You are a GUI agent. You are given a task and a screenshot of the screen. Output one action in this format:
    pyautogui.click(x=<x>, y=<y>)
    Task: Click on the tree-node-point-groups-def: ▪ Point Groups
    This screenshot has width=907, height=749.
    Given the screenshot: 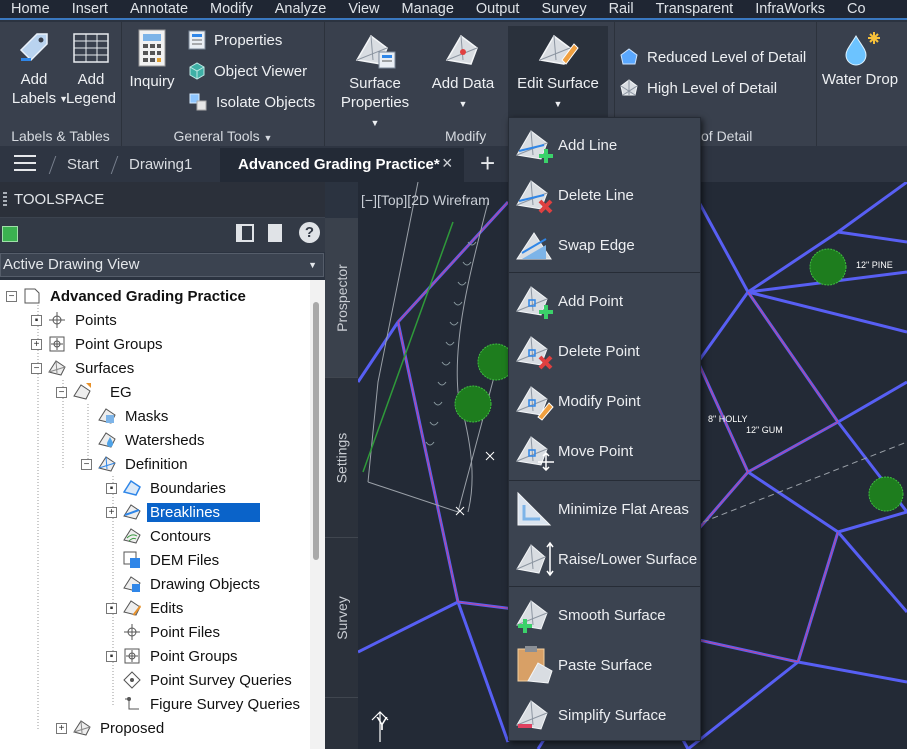 What is the action you would take?
    pyautogui.click(x=173, y=656)
    